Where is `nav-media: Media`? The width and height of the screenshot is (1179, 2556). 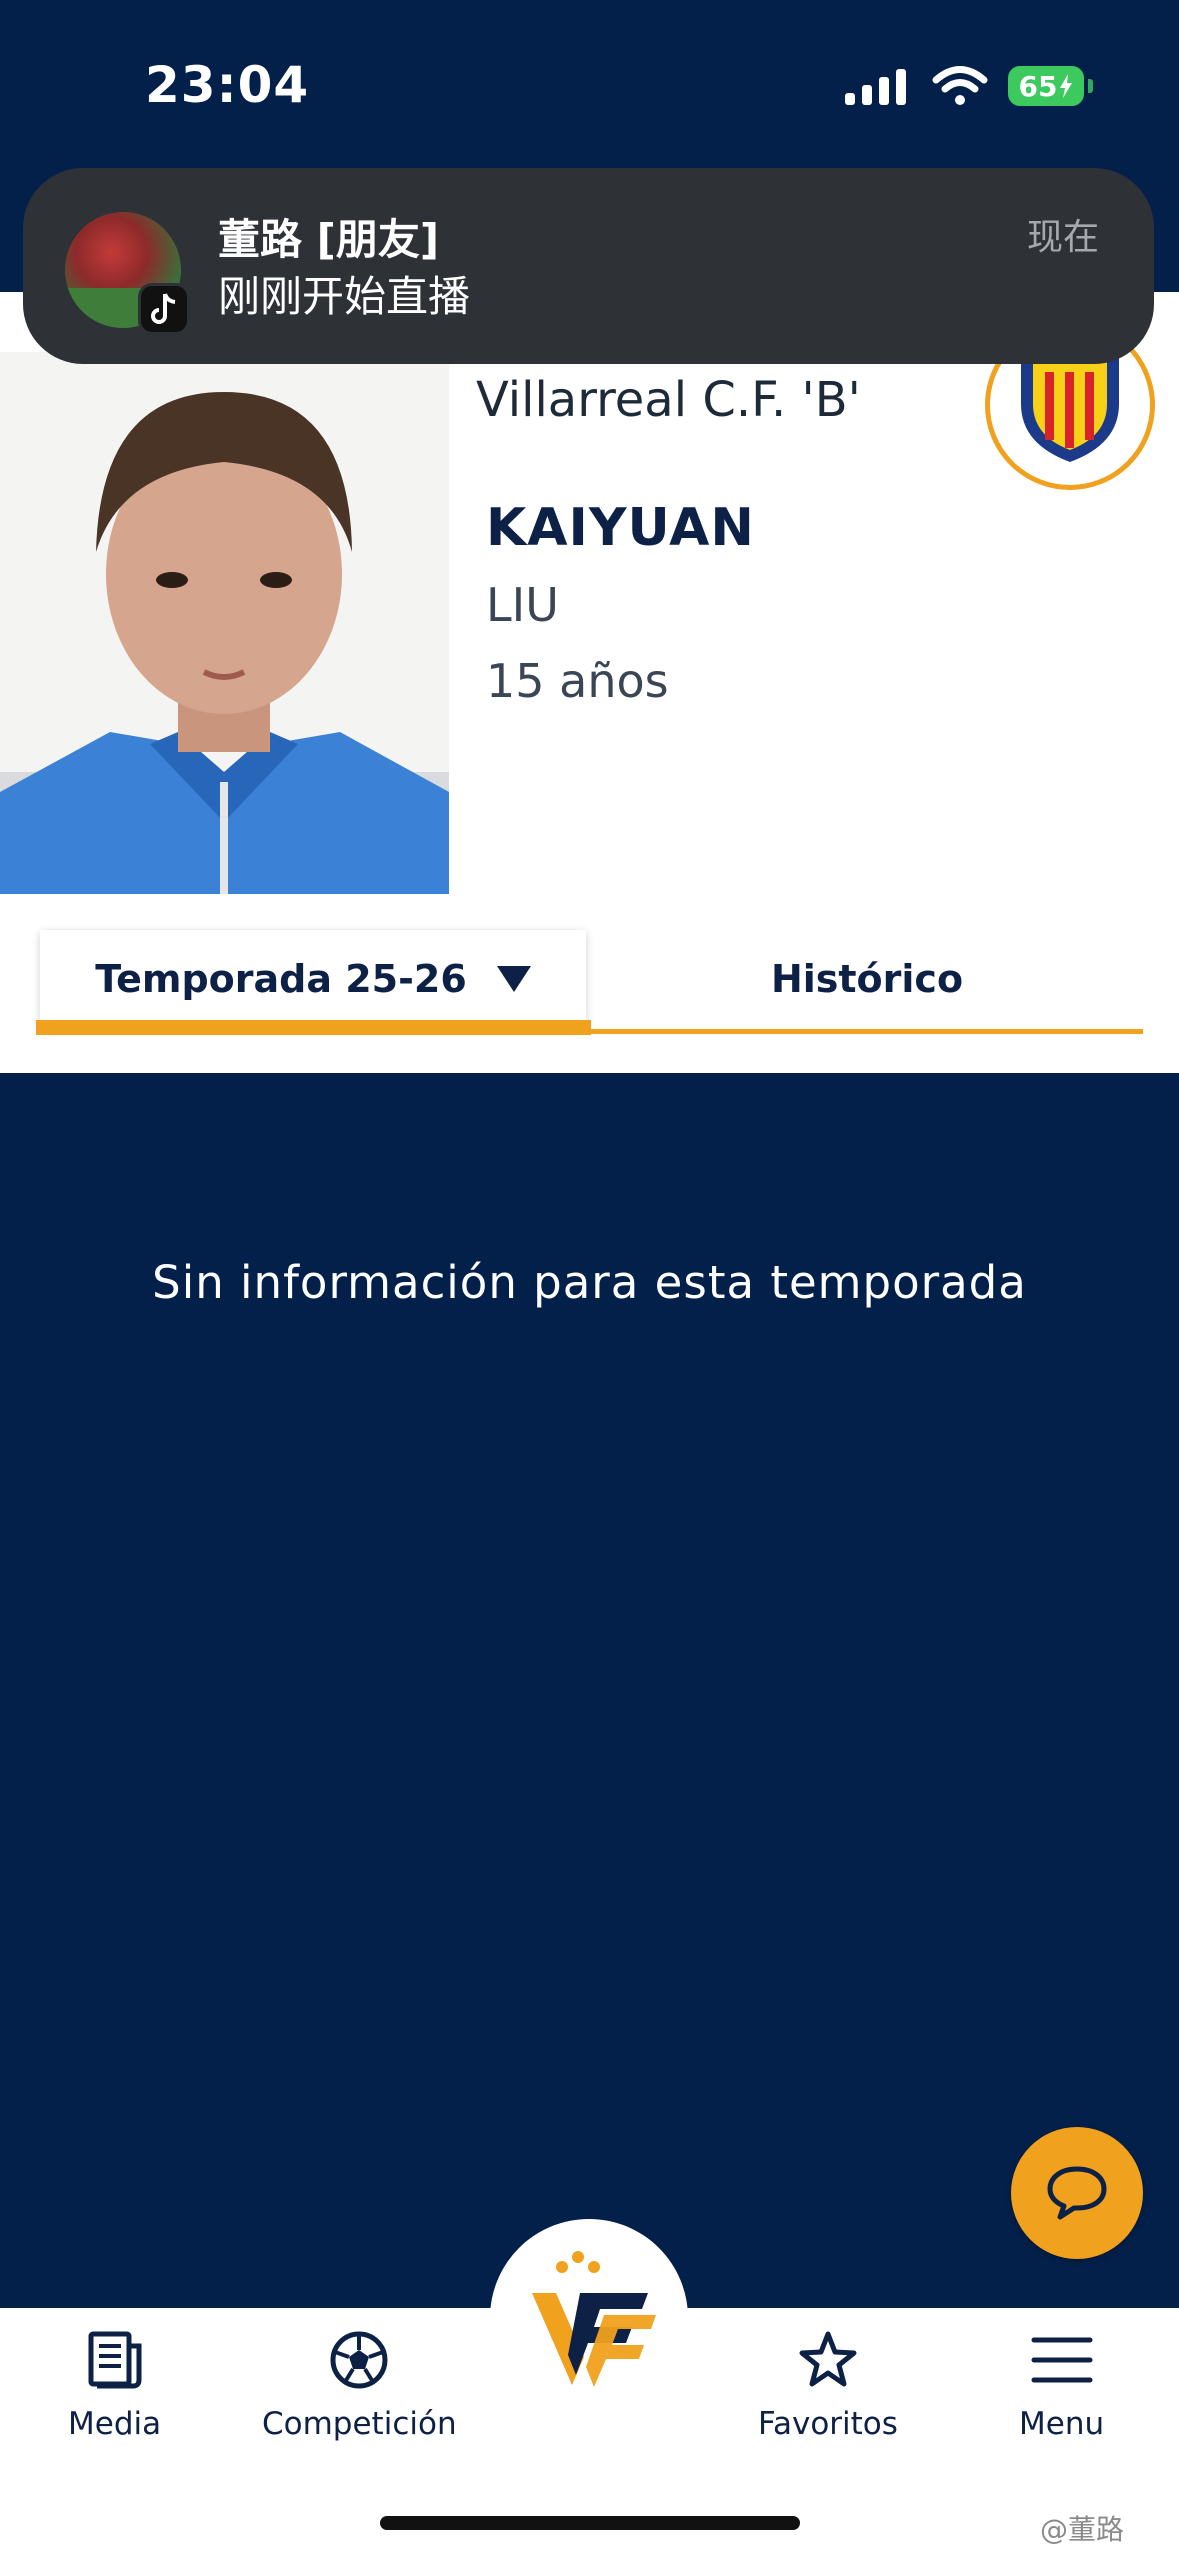 nav-media: Media is located at coordinates (114, 2385).